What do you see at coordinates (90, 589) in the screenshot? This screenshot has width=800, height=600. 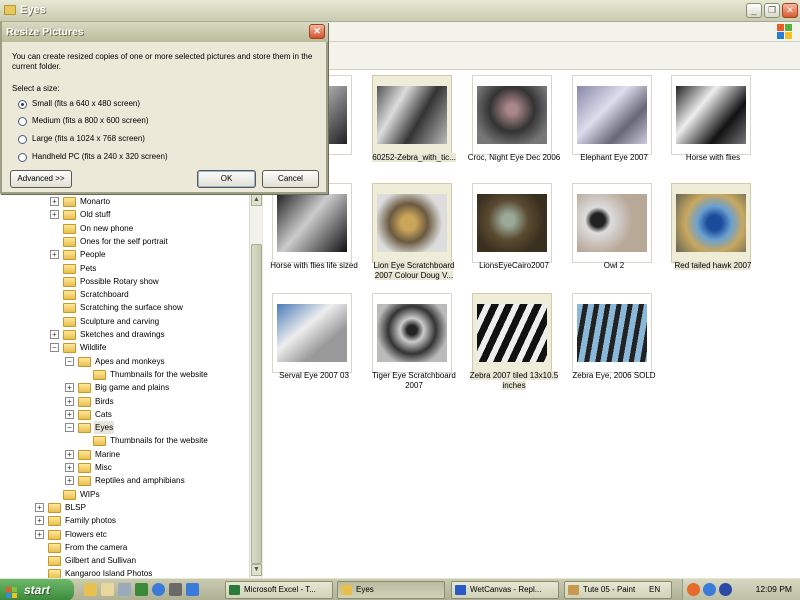 I see `show-desktop-icon` at bounding box center [90, 589].